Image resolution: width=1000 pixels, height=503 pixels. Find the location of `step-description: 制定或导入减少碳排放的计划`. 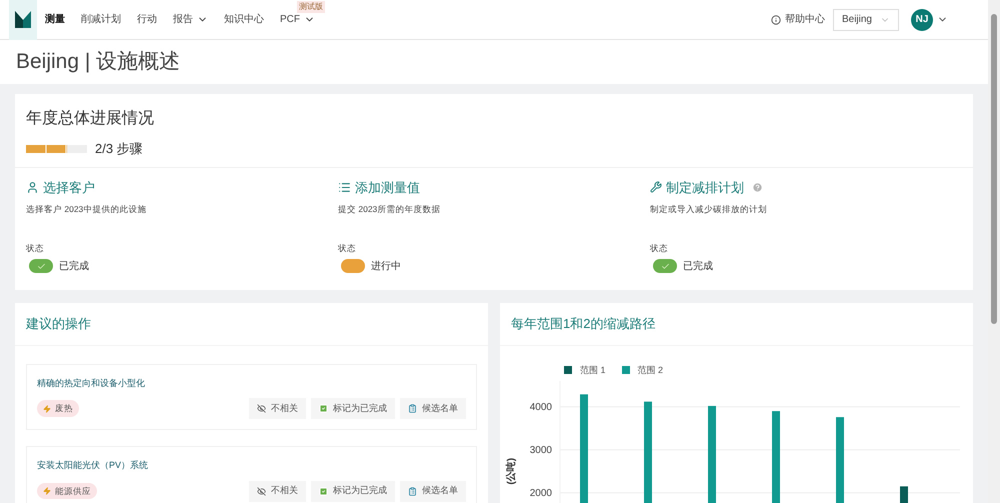

step-description: 制定或导入减少碳排放的计划 is located at coordinates (709, 209).